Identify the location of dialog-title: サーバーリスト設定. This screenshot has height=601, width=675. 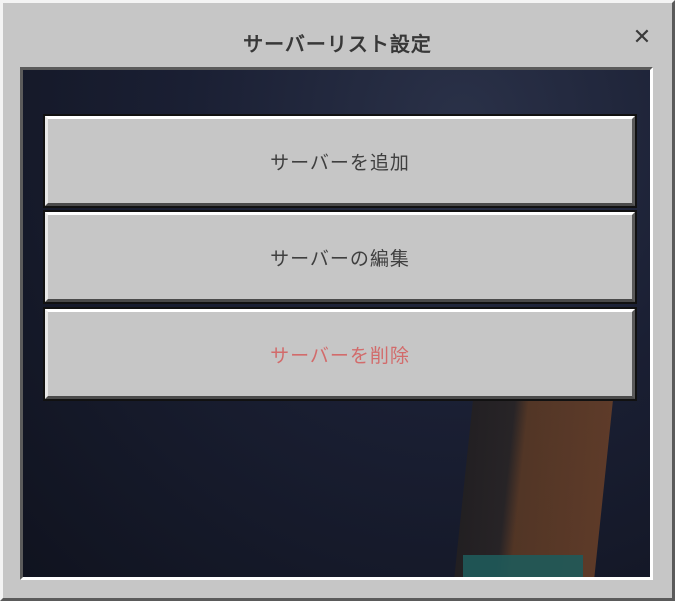
(337, 44).